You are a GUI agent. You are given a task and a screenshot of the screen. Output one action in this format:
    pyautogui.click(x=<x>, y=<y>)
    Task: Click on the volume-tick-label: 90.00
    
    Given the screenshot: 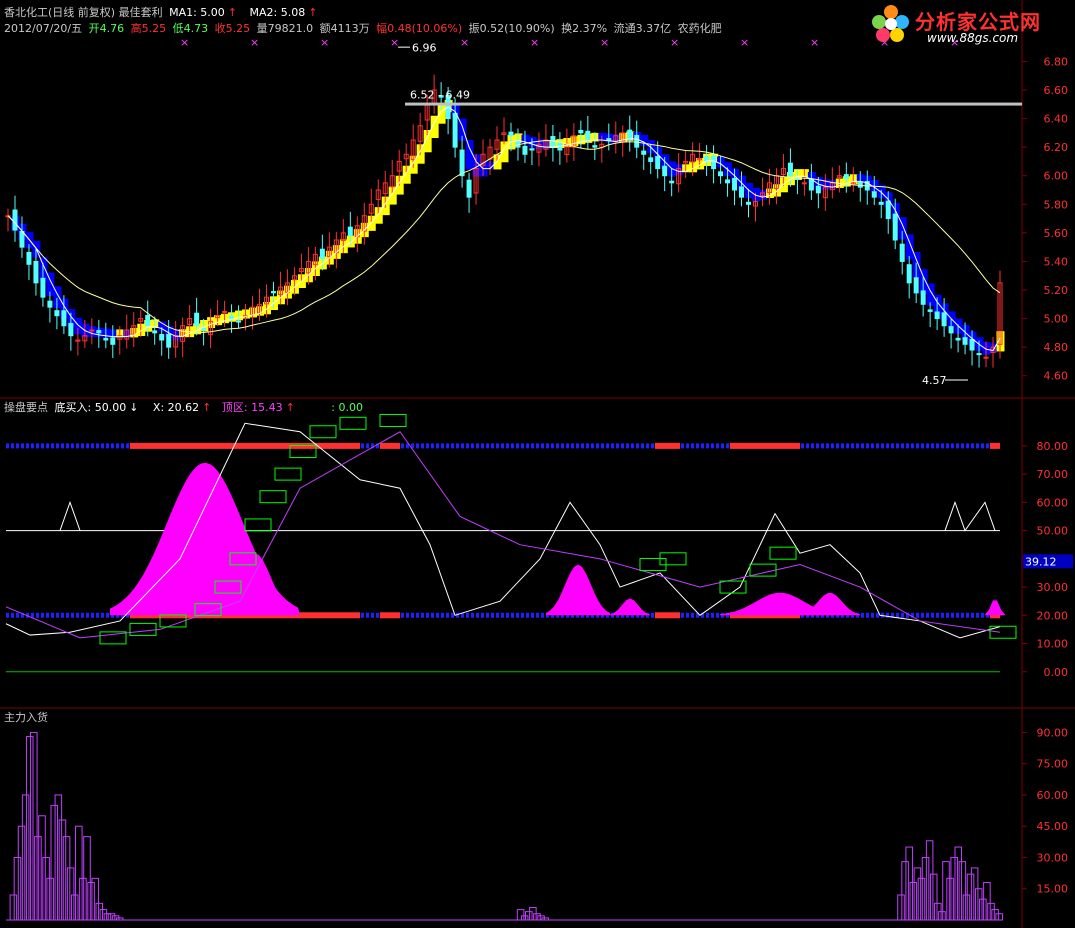 What is the action you would take?
    pyautogui.click(x=1053, y=732)
    